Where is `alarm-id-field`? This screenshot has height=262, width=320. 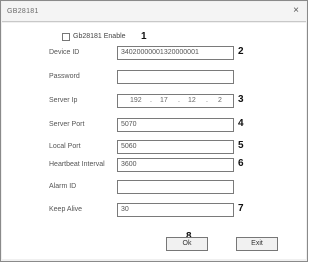 alarm-id-field is located at coordinates (175, 187).